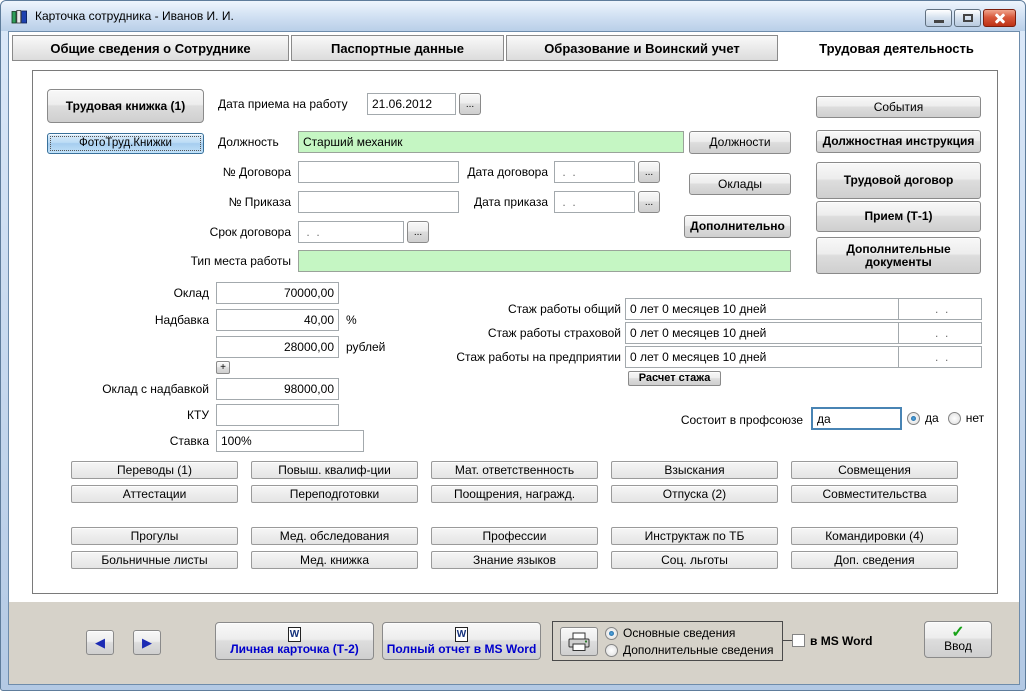 The height and width of the screenshot is (691, 1026). Describe the element at coordinates (277, 347) in the screenshot. I see `bonus-rub-input` at that location.